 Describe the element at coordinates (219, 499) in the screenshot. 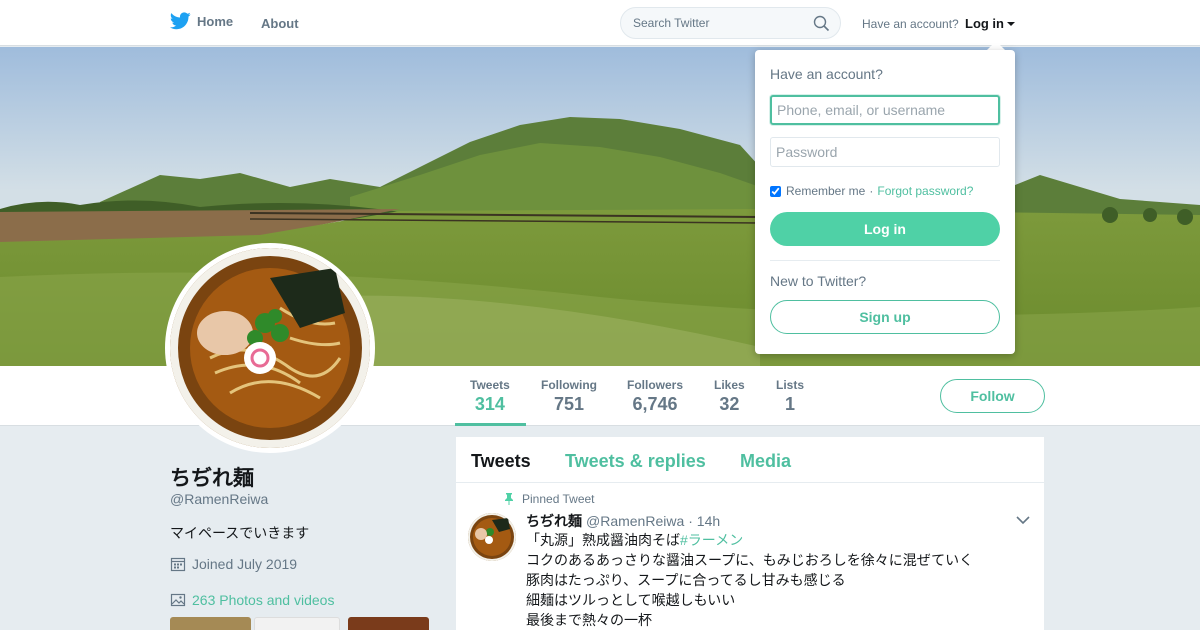

I see `profile-handle: @RamenReiwa` at that location.